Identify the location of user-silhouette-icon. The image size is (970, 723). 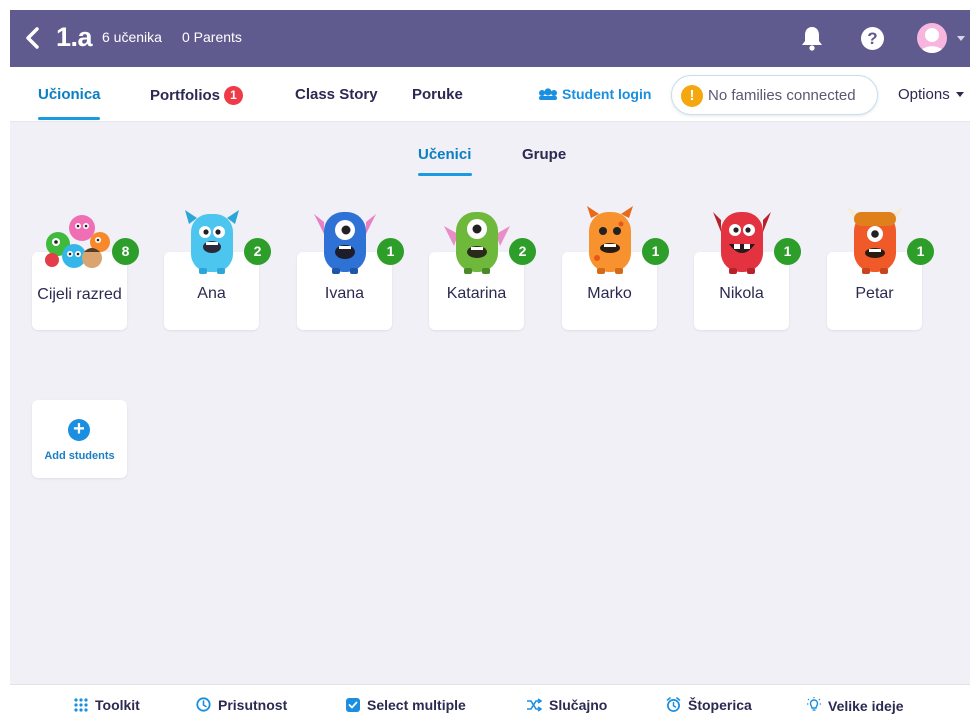
(932, 40).